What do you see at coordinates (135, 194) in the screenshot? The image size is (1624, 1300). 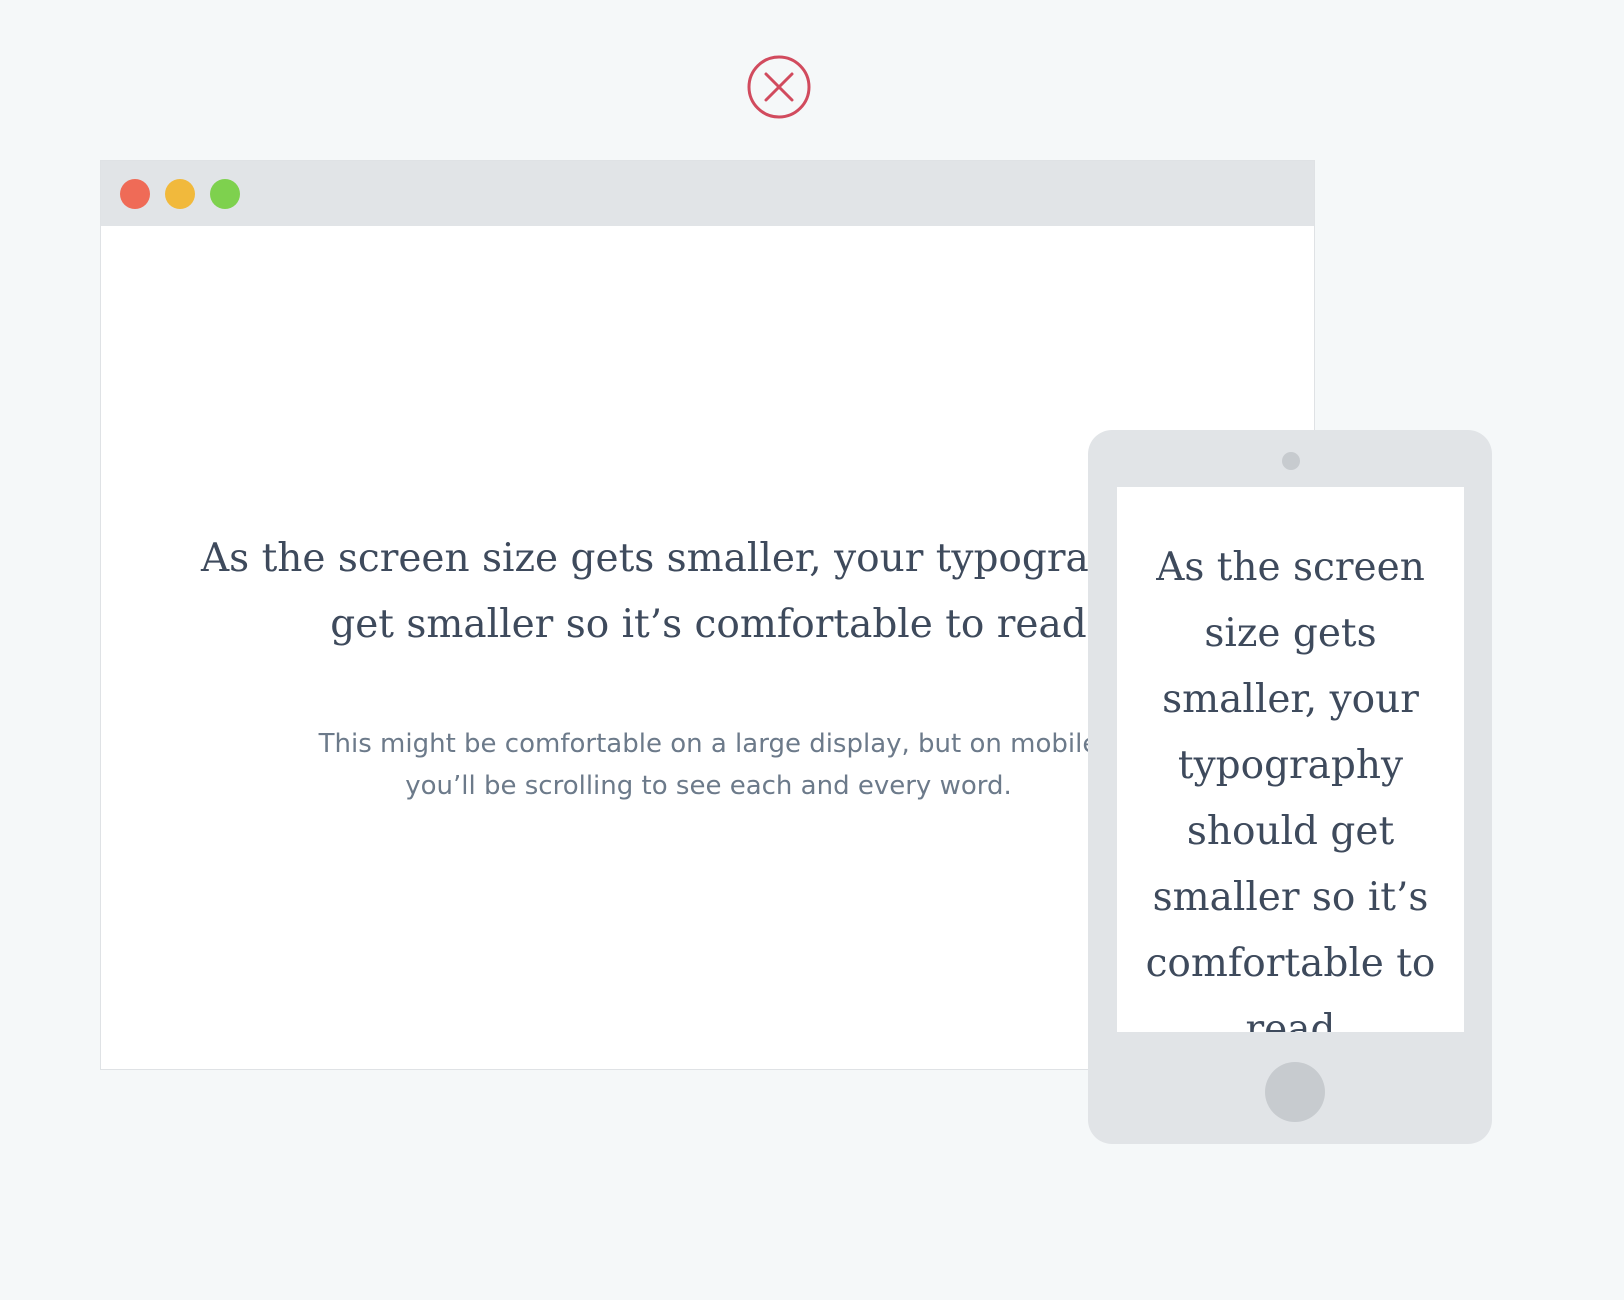 I see `window-close-dot` at bounding box center [135, 194].